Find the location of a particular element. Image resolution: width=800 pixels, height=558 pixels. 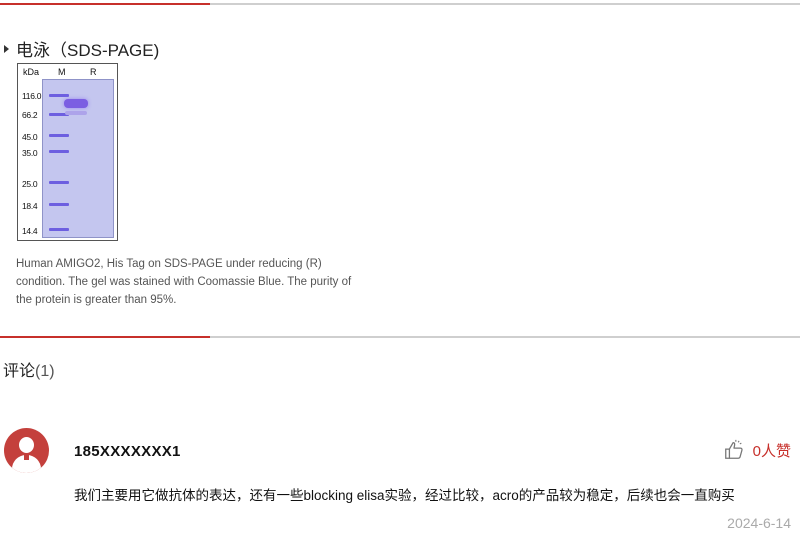

comments-label: 评论 is located at coordinates (19, 371).